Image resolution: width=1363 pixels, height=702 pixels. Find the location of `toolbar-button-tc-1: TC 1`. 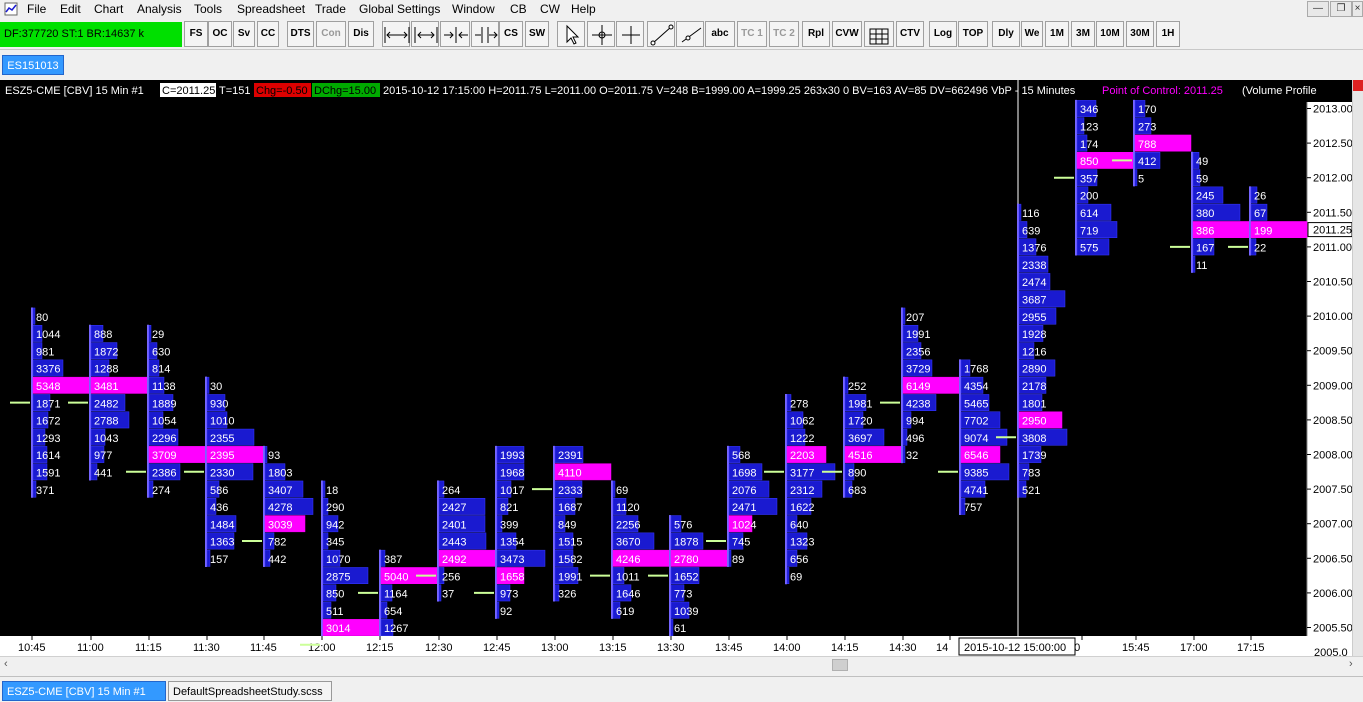

toolbar-button-tc-1: TC 1 is located at coordinates (752, 34).